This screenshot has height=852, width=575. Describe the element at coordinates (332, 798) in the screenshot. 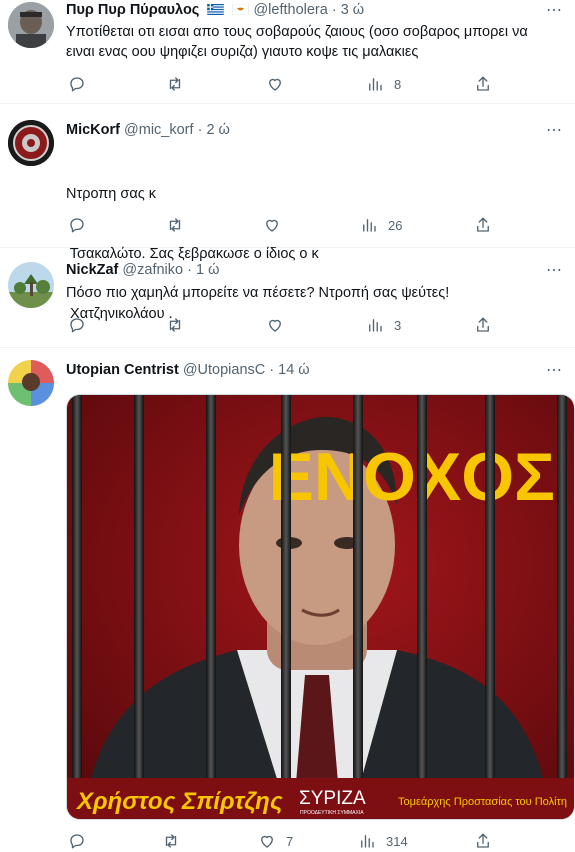

I see `poster-party-logo: ΣΥΡΙΖΑ` at that location.